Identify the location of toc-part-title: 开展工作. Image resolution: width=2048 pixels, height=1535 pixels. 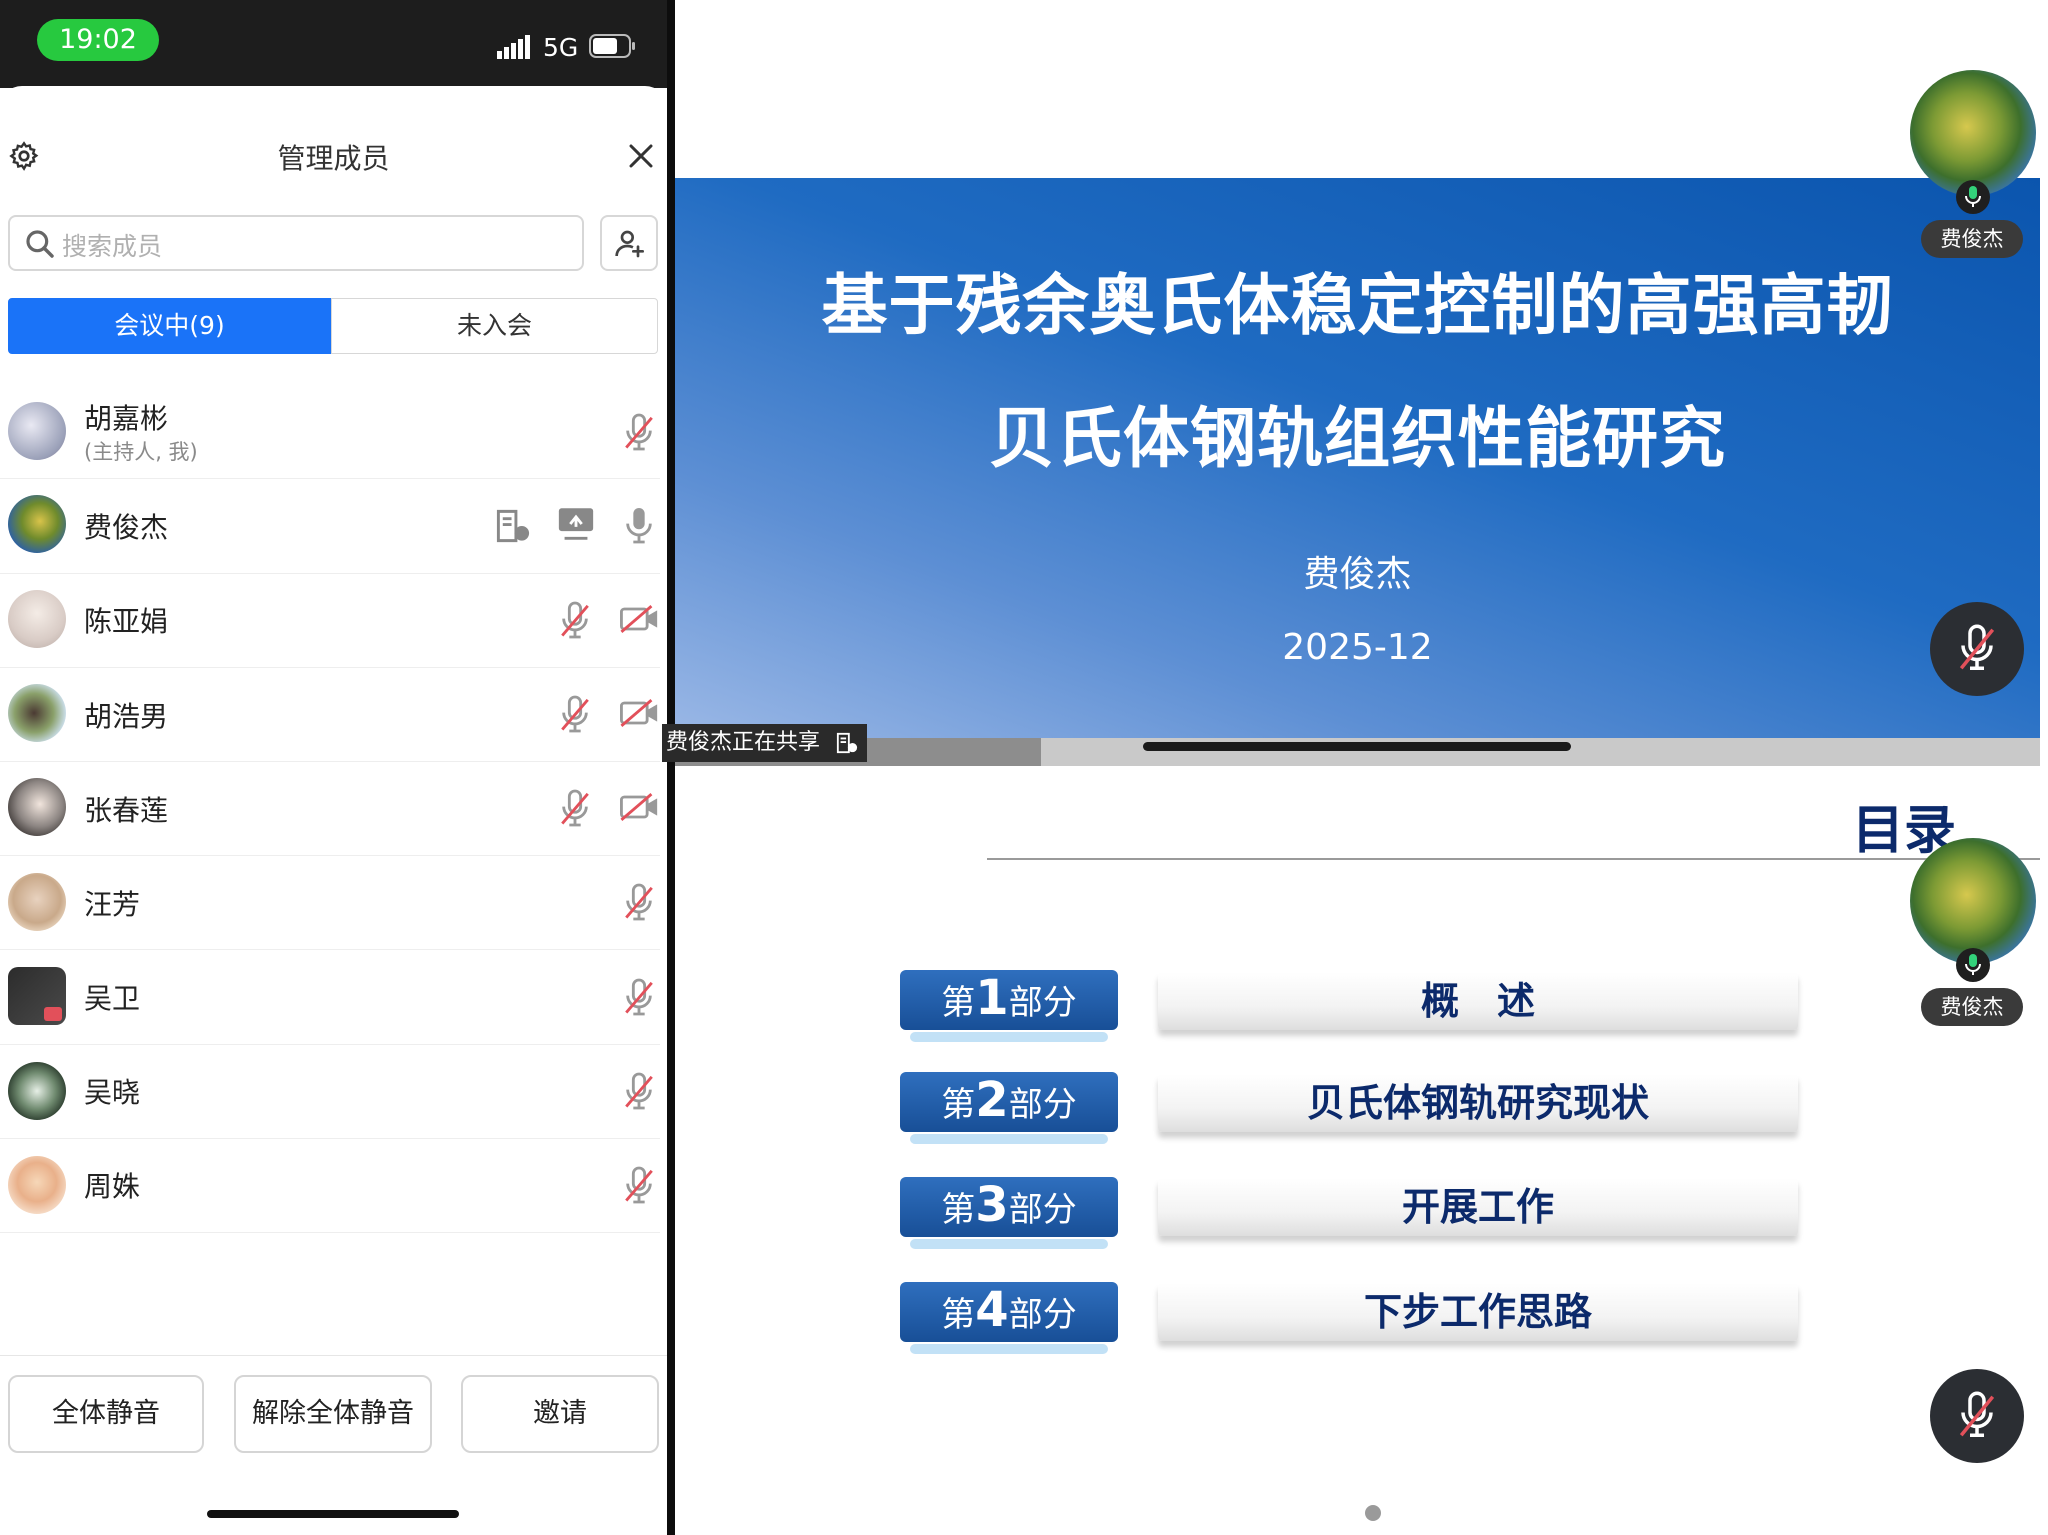
(1478, 1207).